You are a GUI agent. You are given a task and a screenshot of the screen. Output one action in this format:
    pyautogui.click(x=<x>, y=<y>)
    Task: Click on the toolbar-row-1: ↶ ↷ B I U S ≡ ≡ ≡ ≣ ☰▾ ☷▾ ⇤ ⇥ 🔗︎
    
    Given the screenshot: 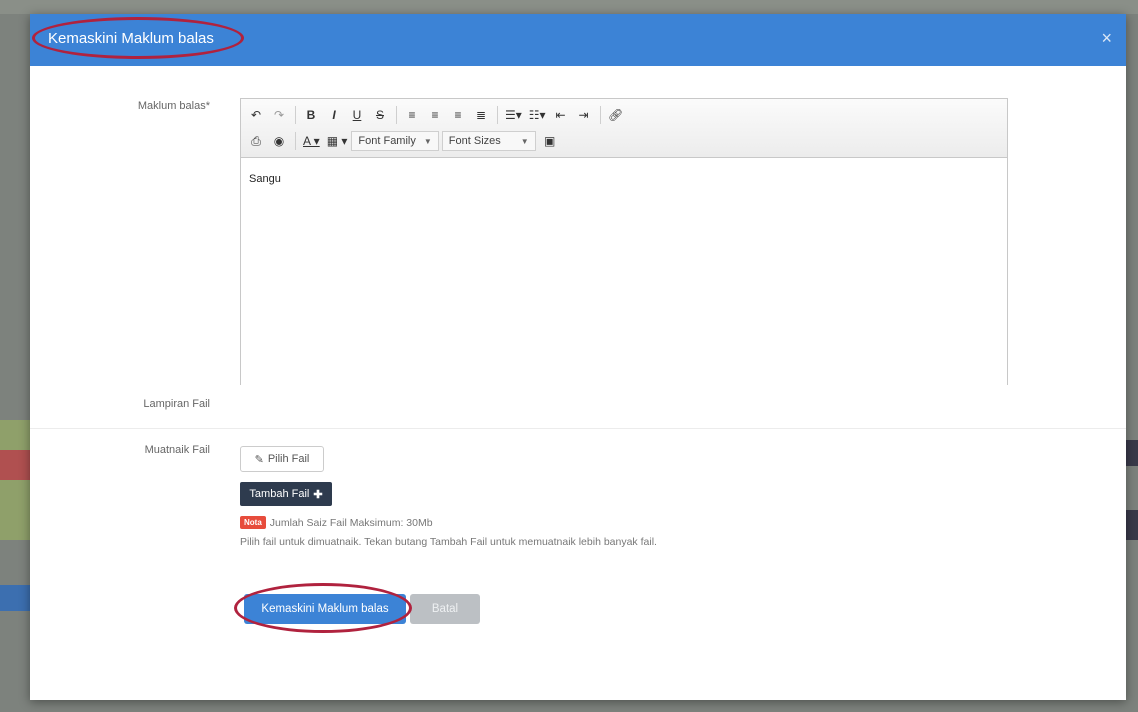 What is the action you would take?
    pyautogui.click(x=436, y=115)
    